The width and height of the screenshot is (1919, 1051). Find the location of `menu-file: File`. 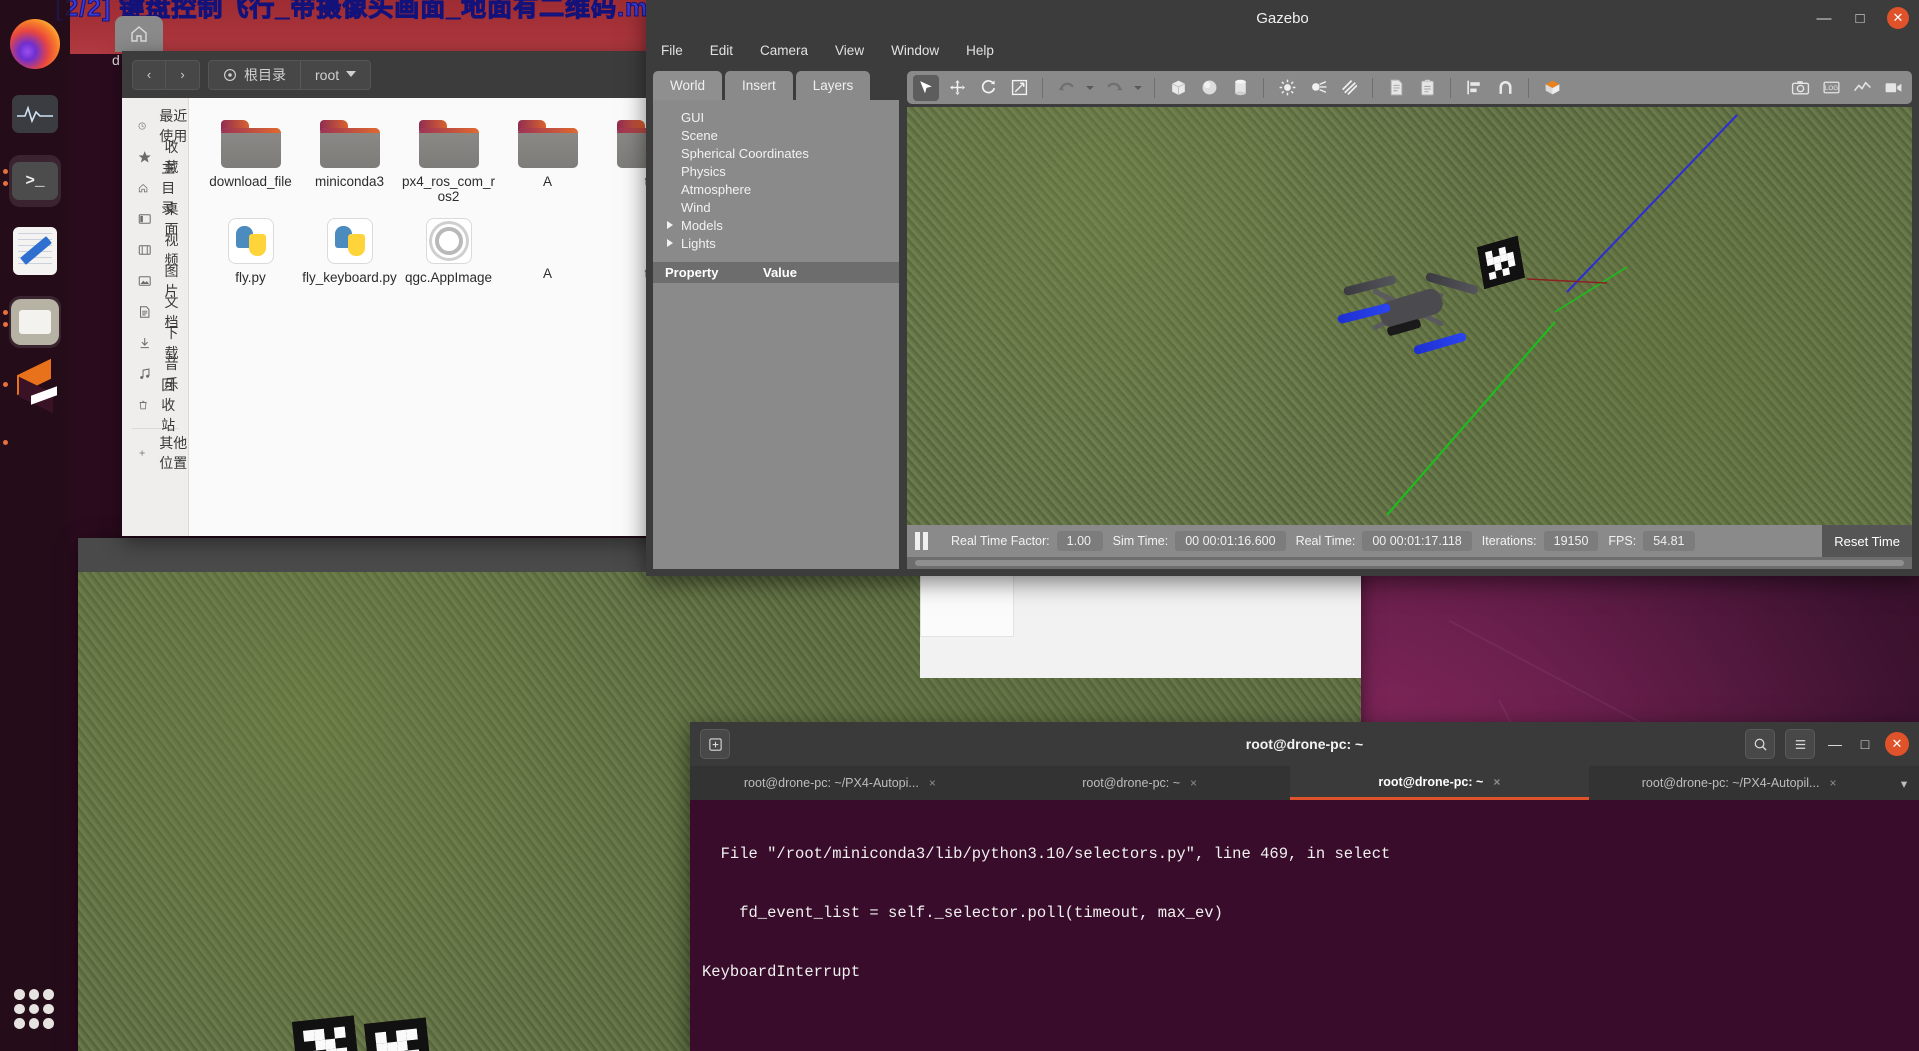

menu-file: File is located at coordinates (672, 50).